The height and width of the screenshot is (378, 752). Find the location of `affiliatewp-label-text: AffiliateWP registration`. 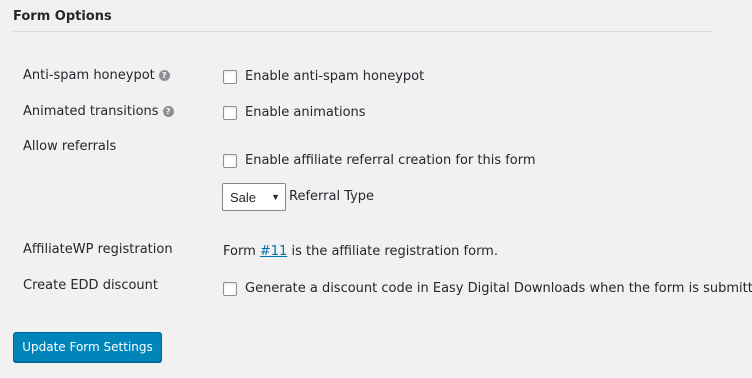

affiliatewp-label-text: AffiliateWP registration is located at coordinates (98, 249).